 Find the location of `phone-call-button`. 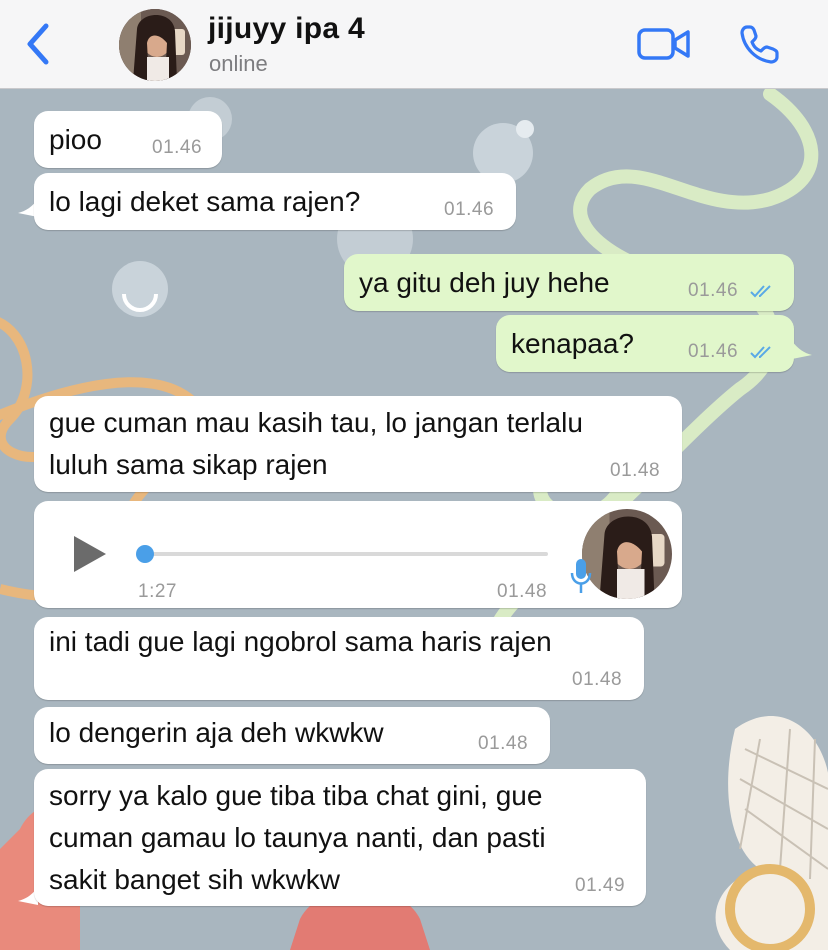

phone-call-button is located at coordinates (760, 44).